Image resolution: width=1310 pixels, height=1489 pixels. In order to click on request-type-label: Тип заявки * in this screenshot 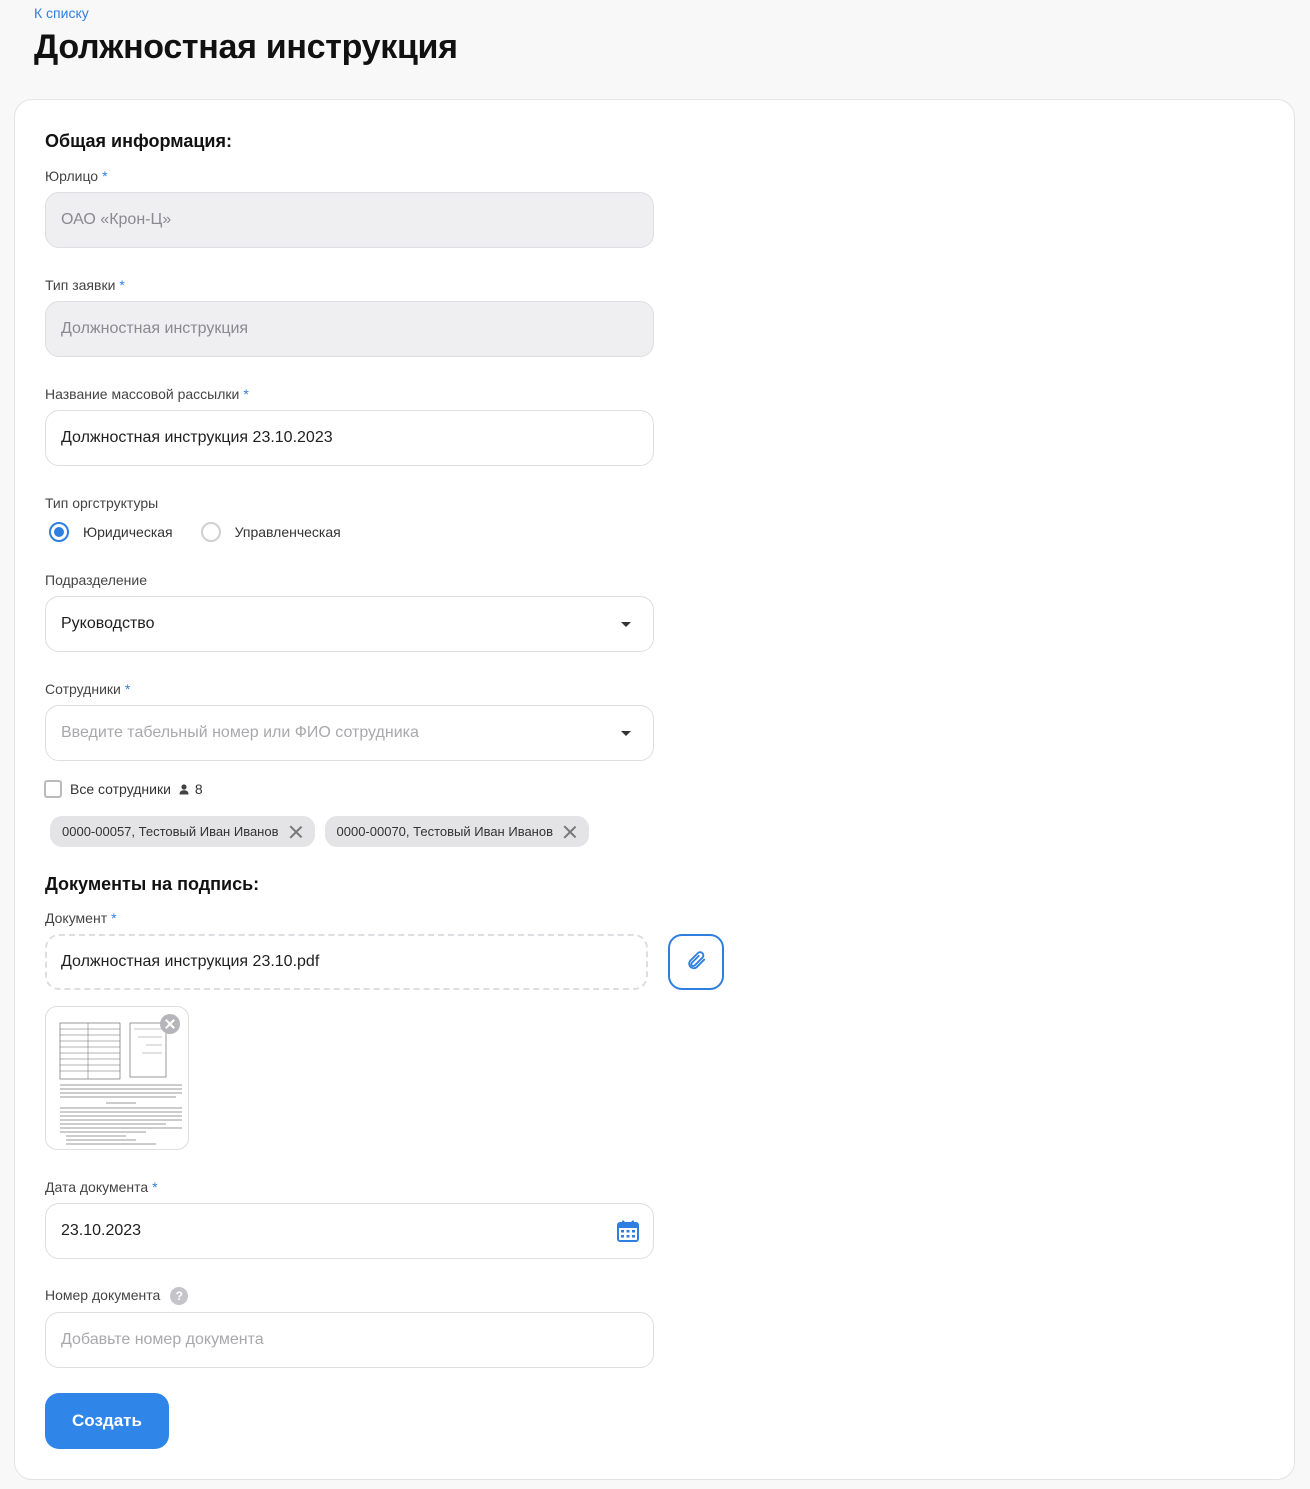, I will do `click(85, 285)`.